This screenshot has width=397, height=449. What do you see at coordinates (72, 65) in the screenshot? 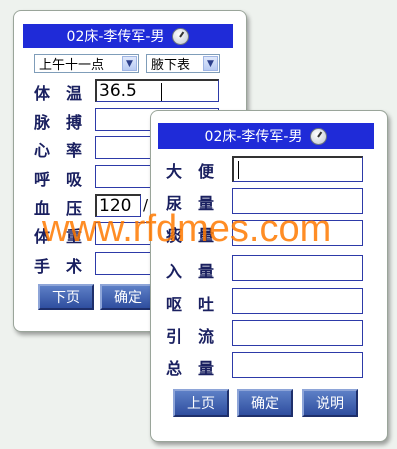
I see `time-select-value: 上午十一点` at bounding box center [72, 65].